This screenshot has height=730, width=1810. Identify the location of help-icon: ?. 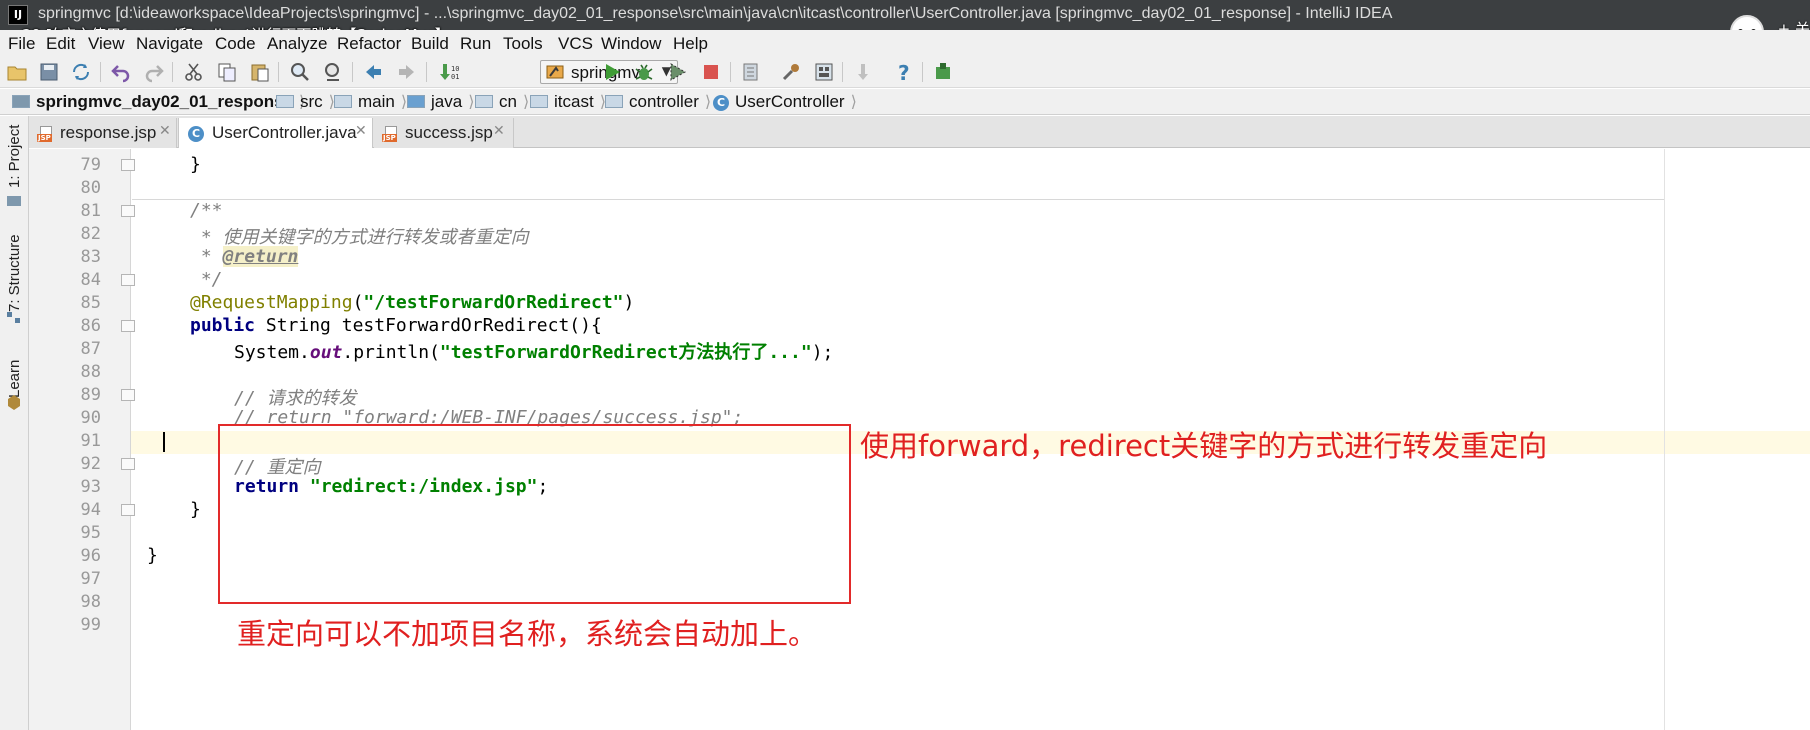
(904, 72).